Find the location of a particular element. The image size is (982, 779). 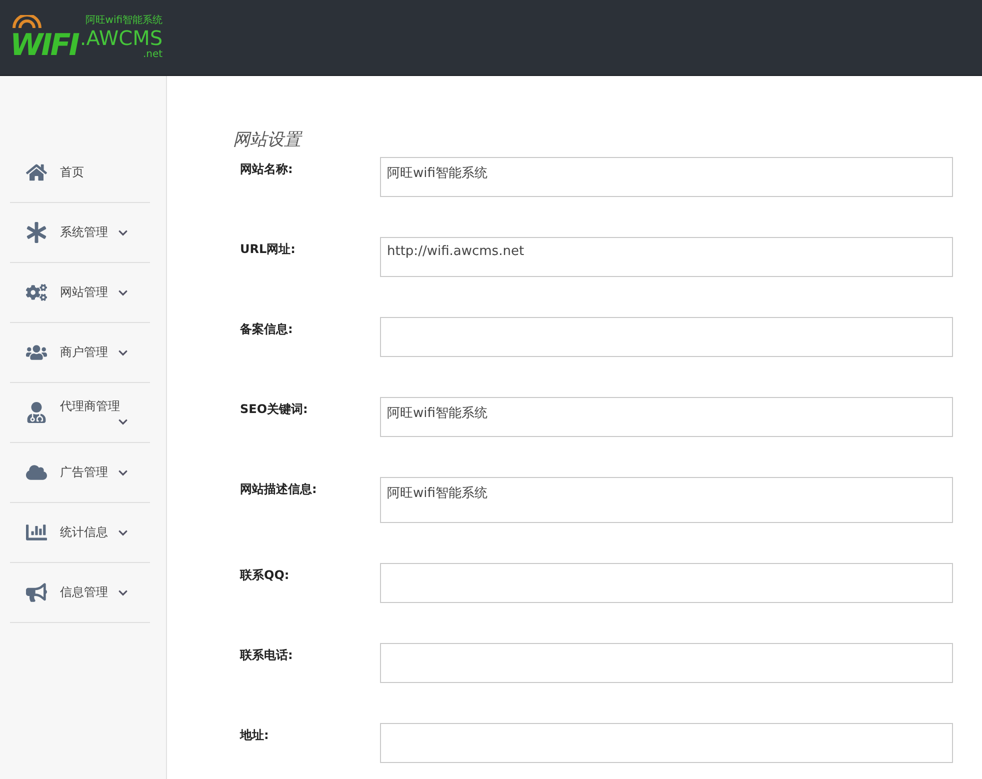

logo-tagline: 阿旺wifi智能系统 is located at coordinates (124, 20).